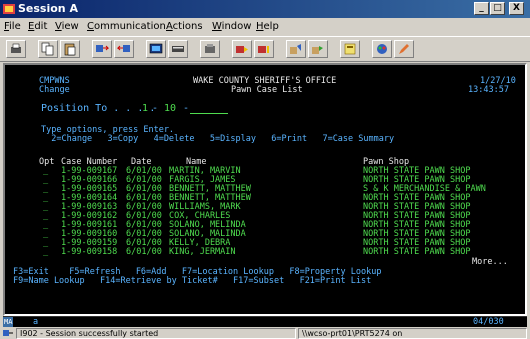 The height and width of the screenshot is (339, 530). I want to click on play-icon, so click(242, 49).